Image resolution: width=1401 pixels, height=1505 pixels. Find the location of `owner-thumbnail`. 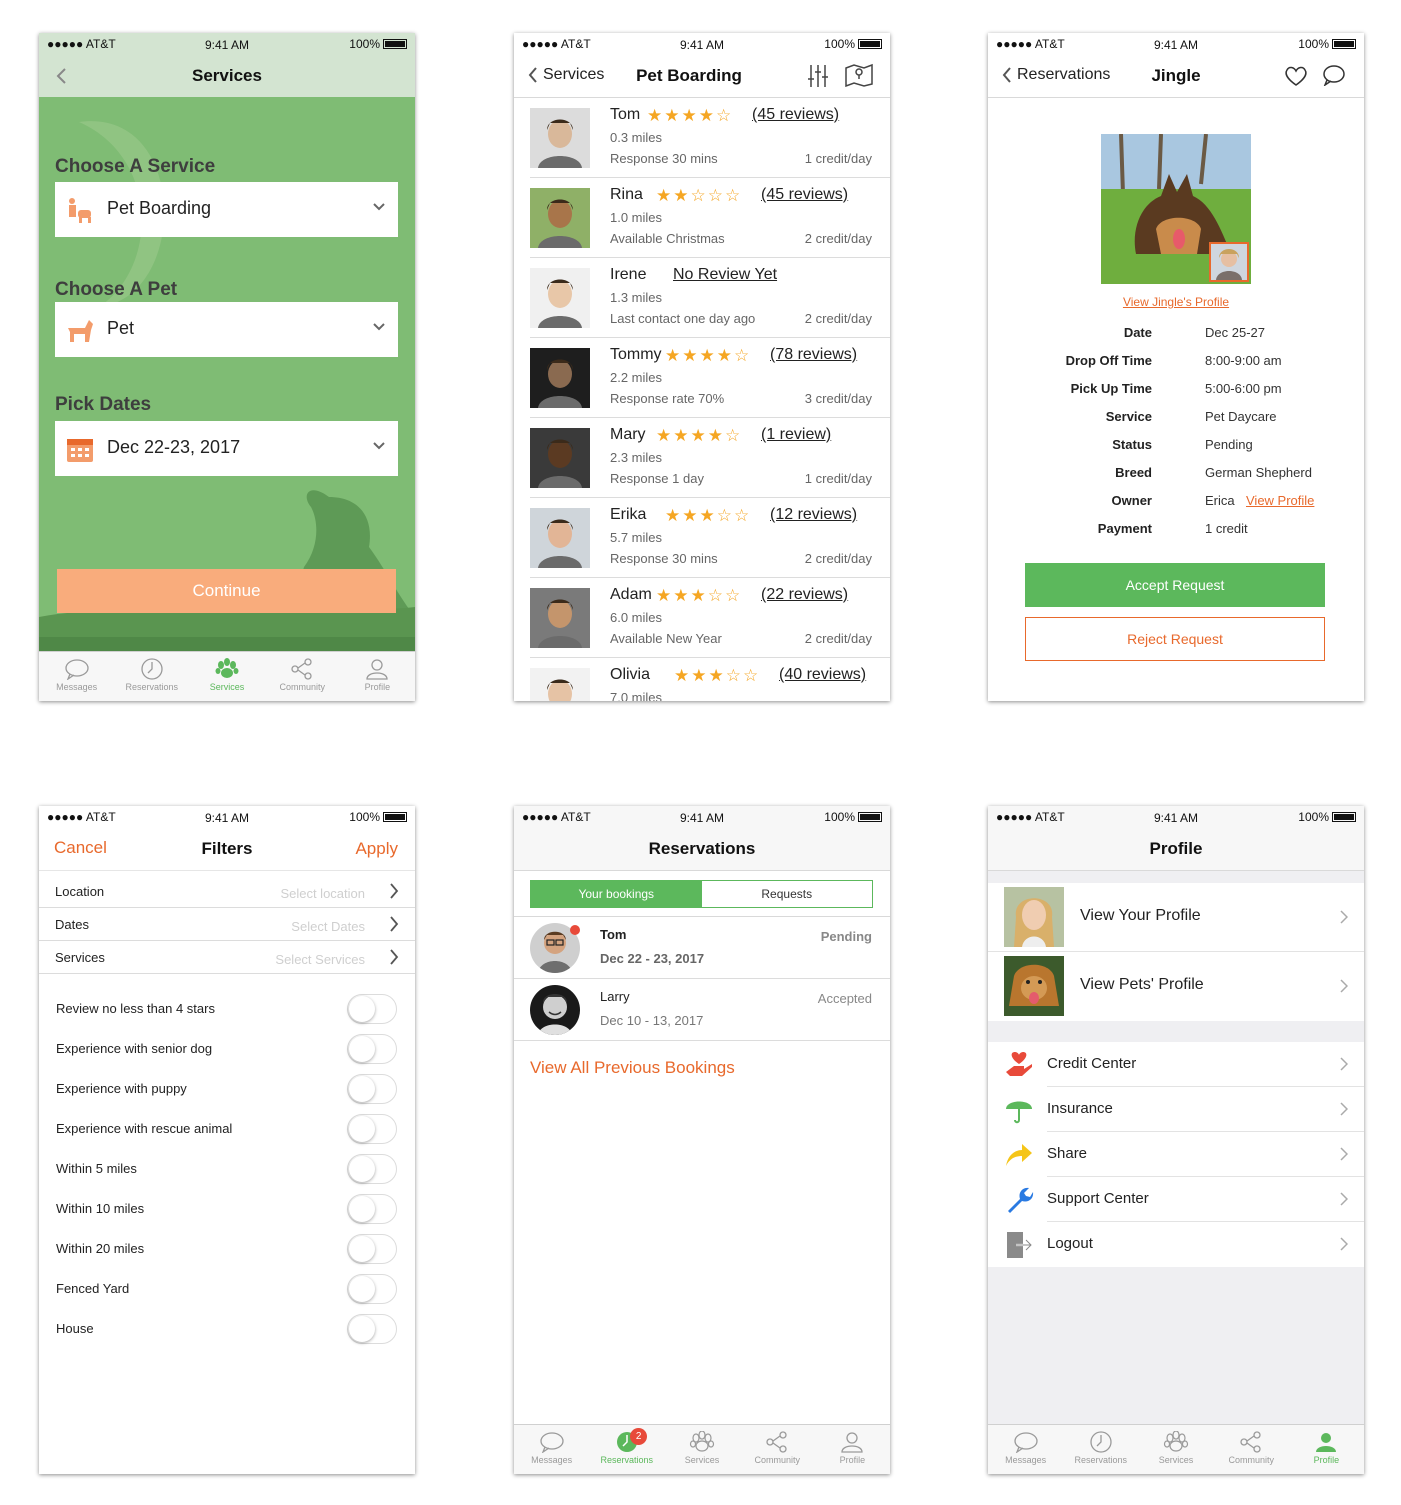

owner-thumbnail is located at coordinates (1229, 262).